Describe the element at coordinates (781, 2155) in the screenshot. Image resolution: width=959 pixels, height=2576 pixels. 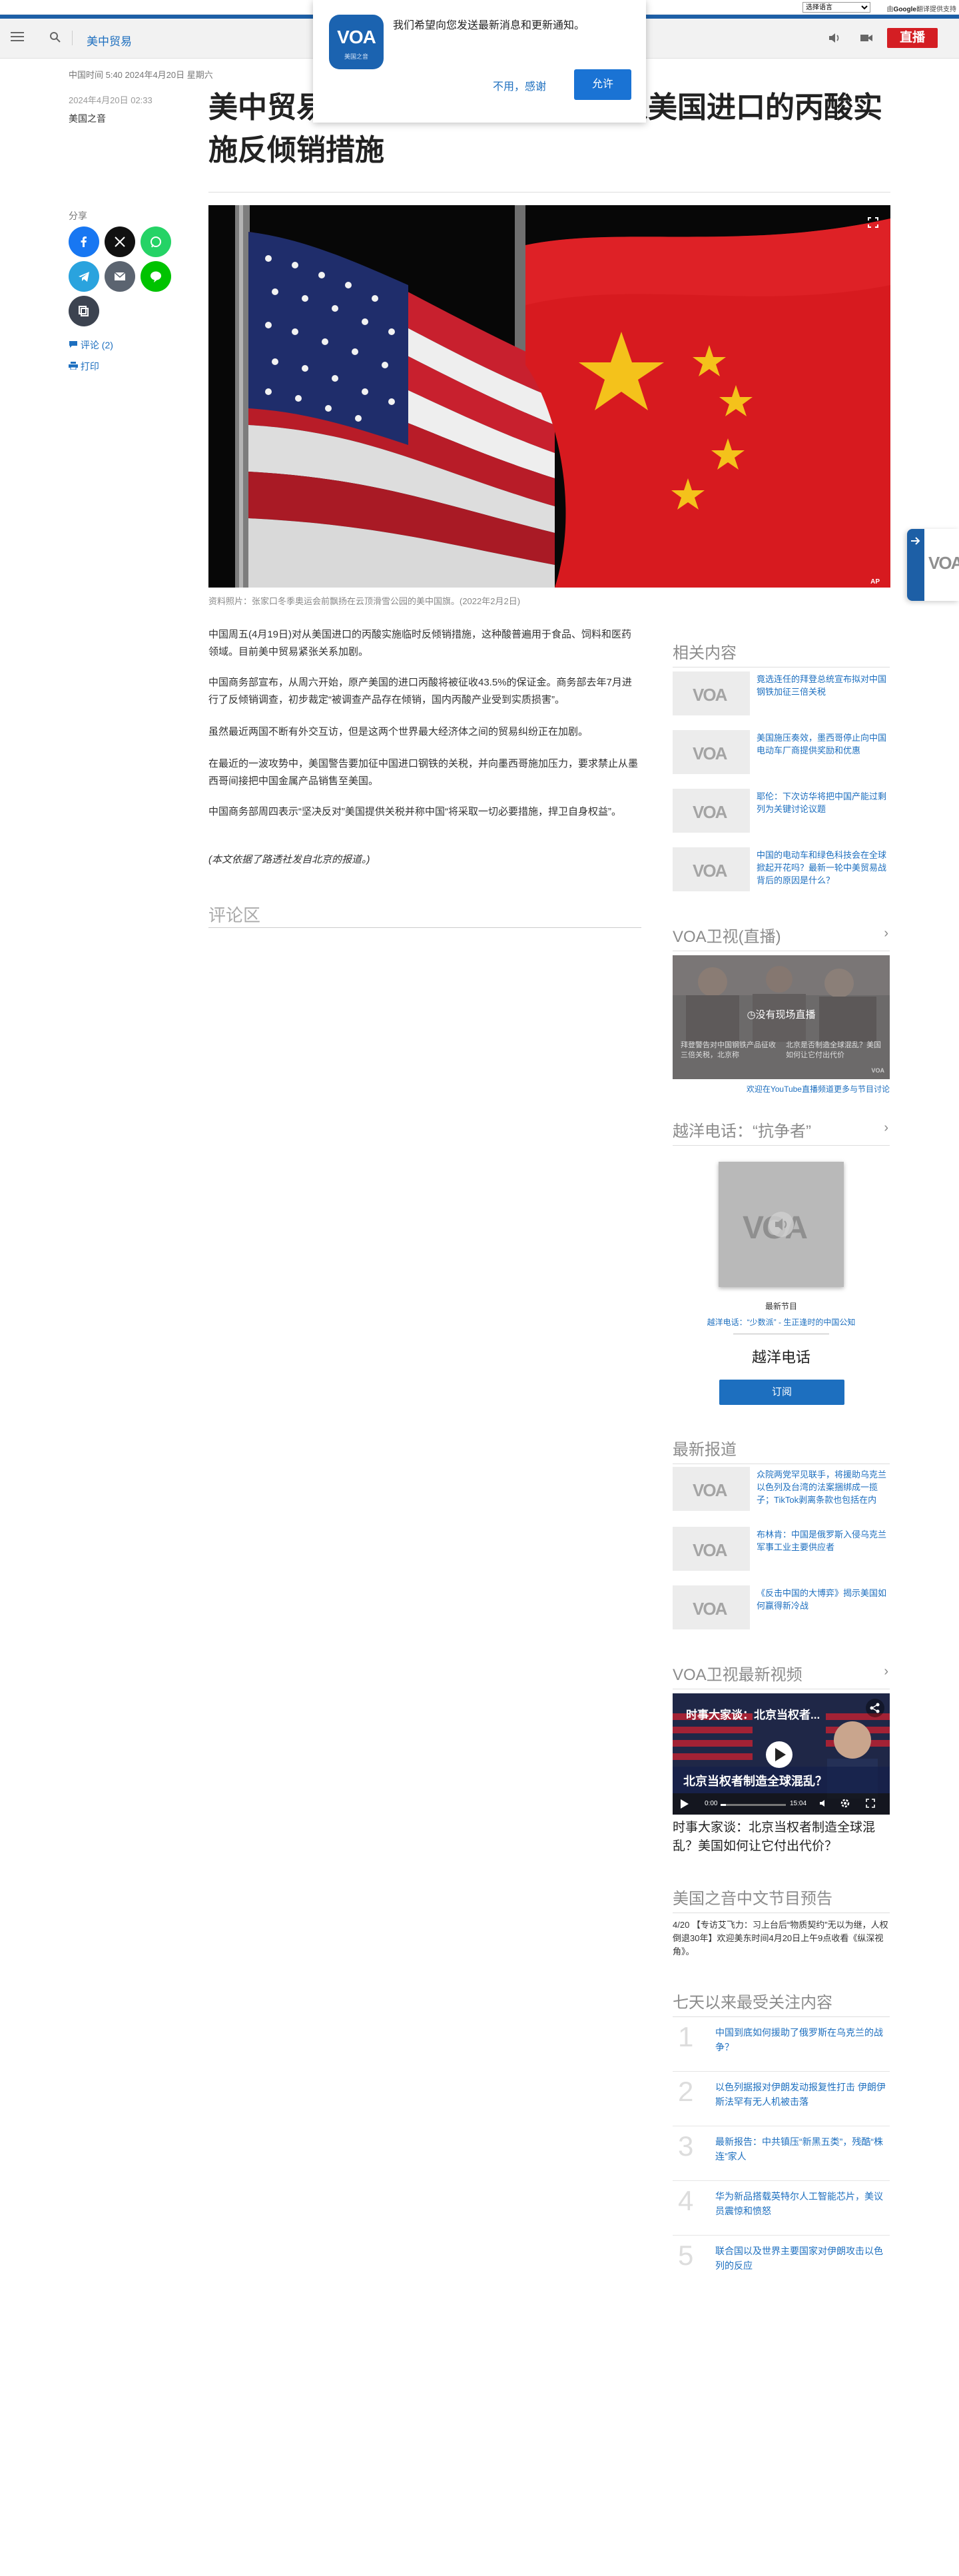
I see `popular-item: 3 最新报告：中共镇压“新黑五类”，残酷“株连”家人` at that location.